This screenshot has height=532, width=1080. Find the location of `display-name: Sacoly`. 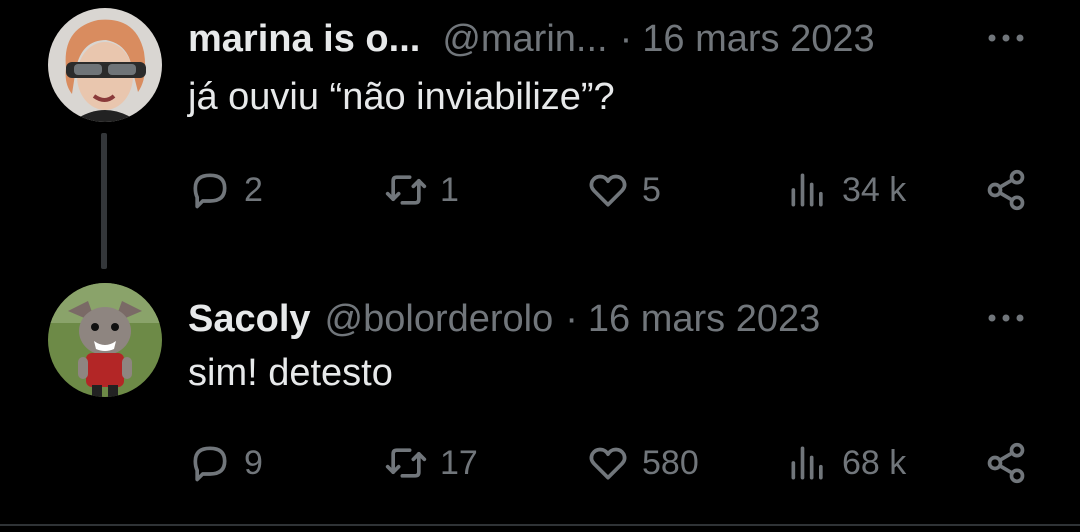

display-name: Sacoly is located at coordinates (249, 319).